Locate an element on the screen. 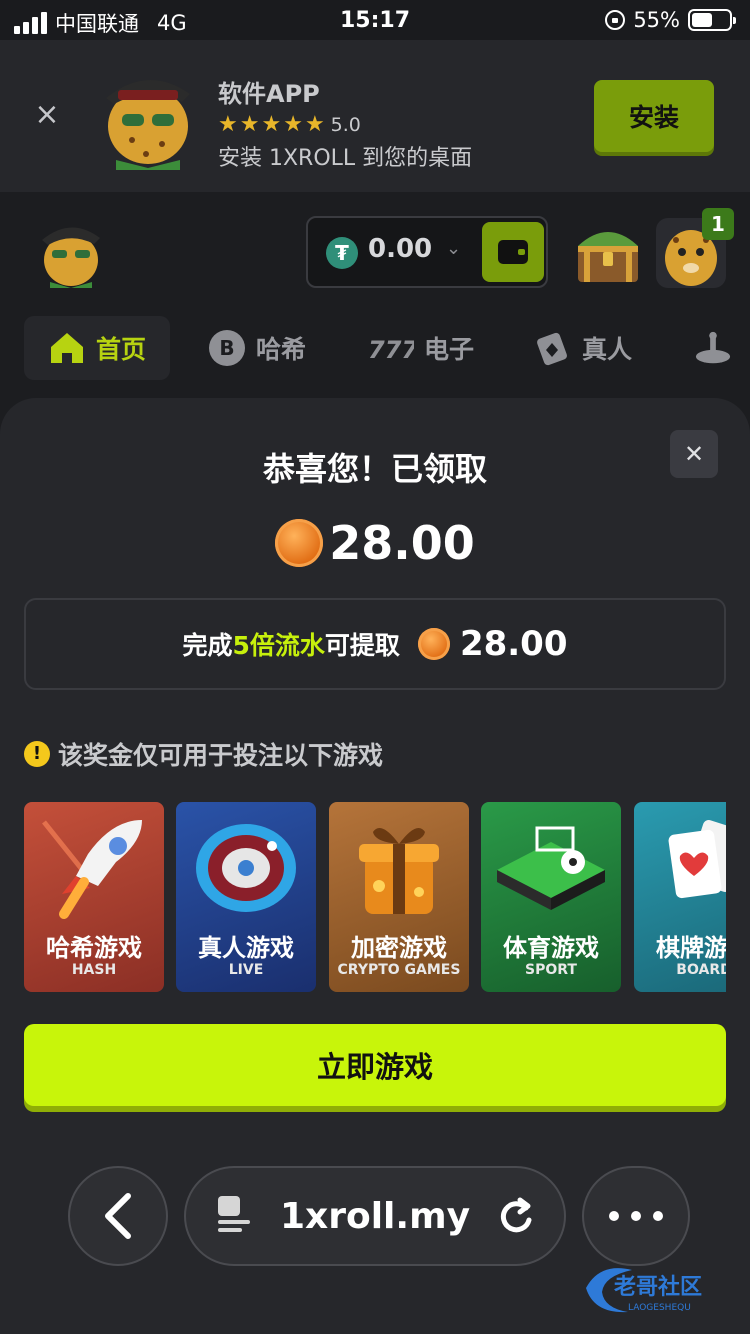  community-watermark-logo: 老哥社区 LAOGESHEQU is located at coordinates (644, 1290).